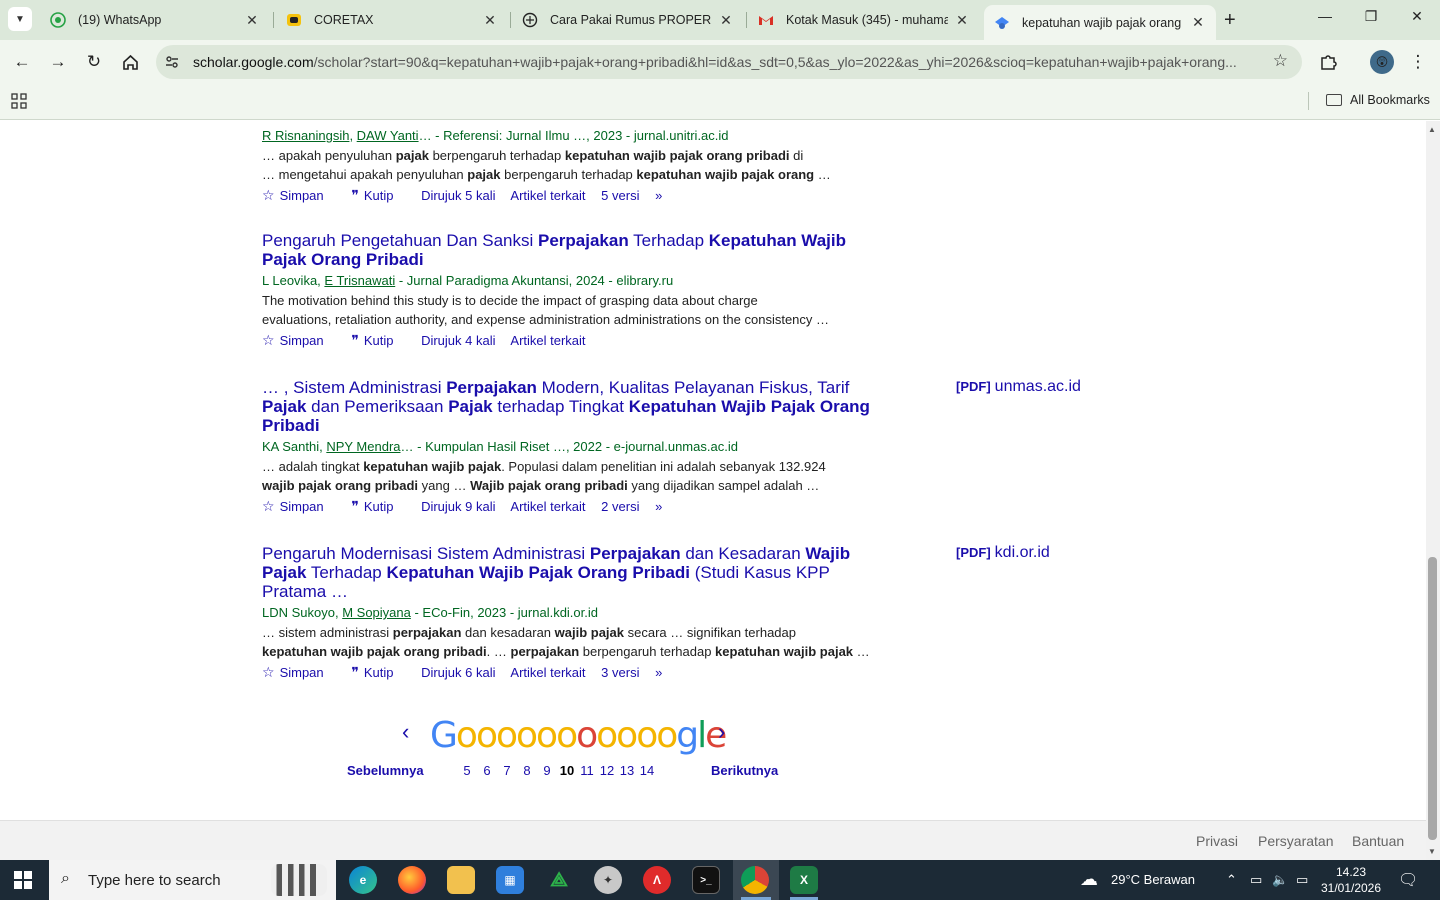  I want to click on tab-scholar: kepatuhan wajib pajak orang p ✕, so click(1100, 22).